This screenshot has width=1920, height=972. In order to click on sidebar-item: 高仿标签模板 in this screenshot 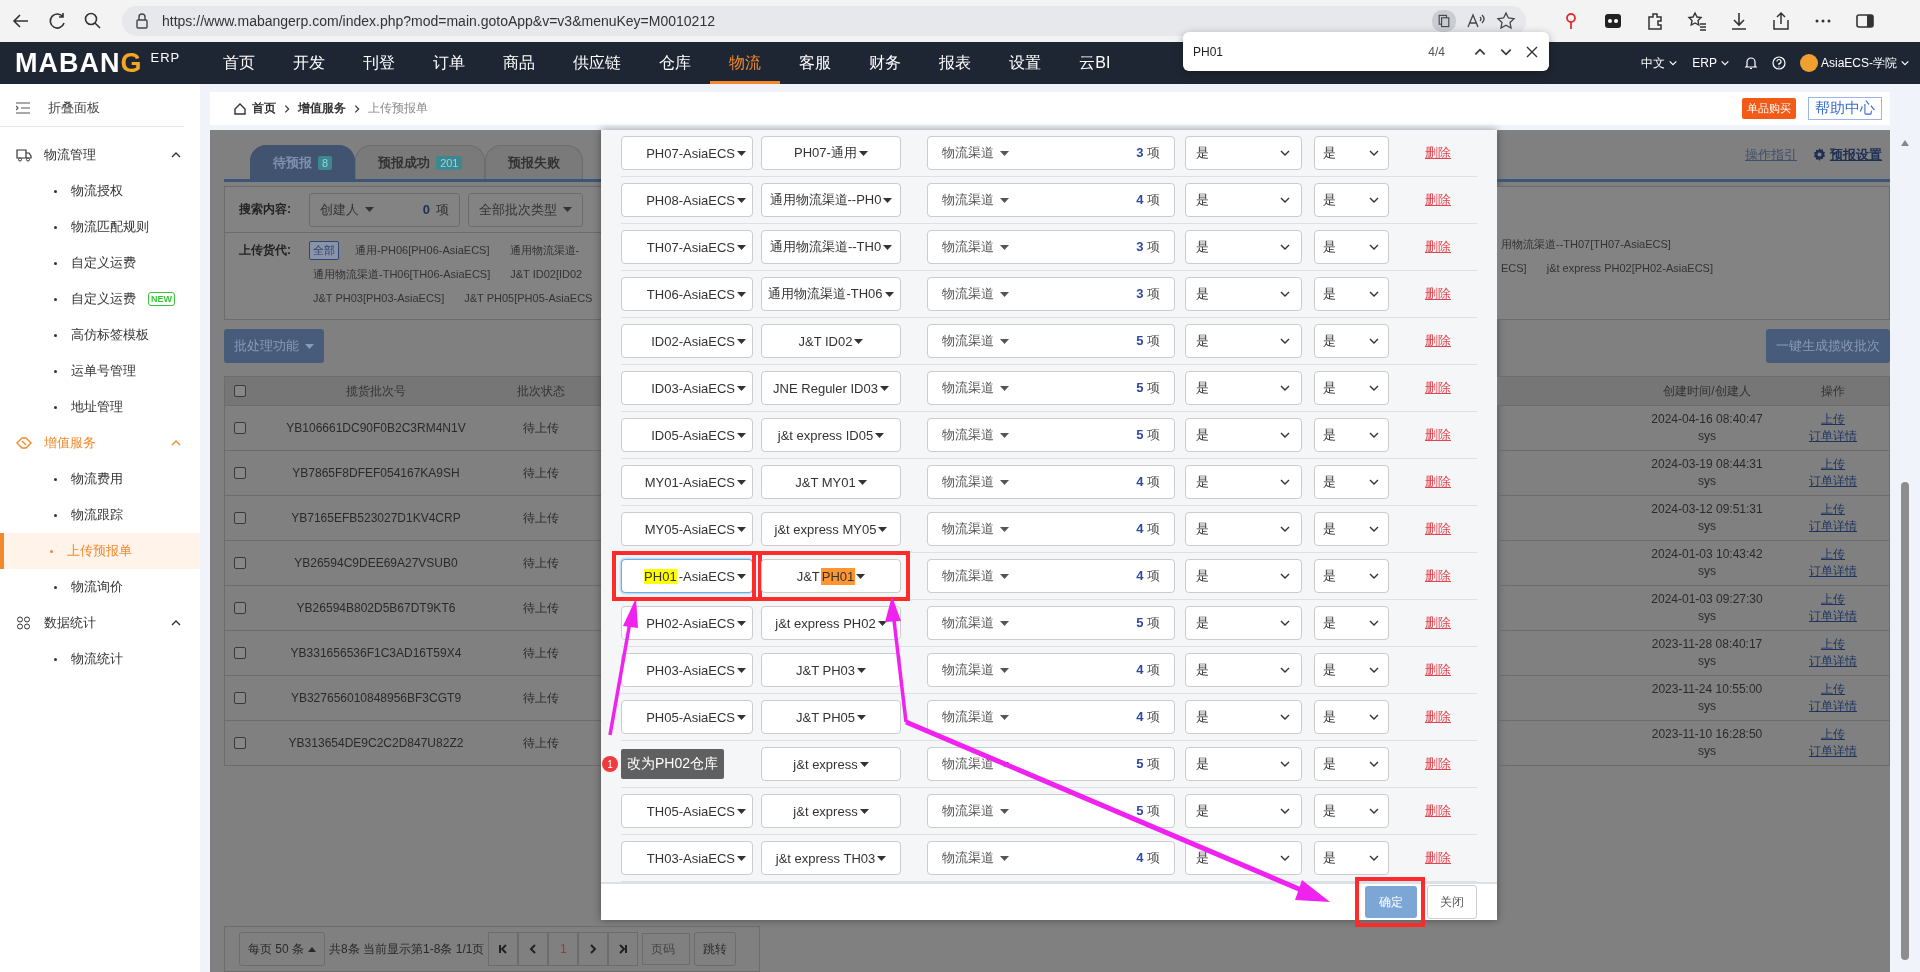, I will do `click(100, 335)`.